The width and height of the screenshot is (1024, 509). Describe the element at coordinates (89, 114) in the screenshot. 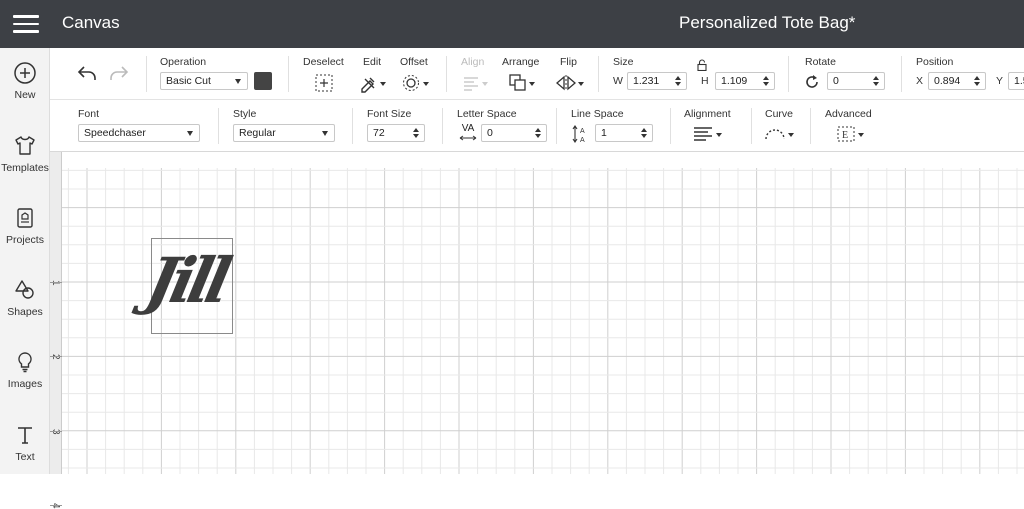

I see `font-label: Font` at that location.